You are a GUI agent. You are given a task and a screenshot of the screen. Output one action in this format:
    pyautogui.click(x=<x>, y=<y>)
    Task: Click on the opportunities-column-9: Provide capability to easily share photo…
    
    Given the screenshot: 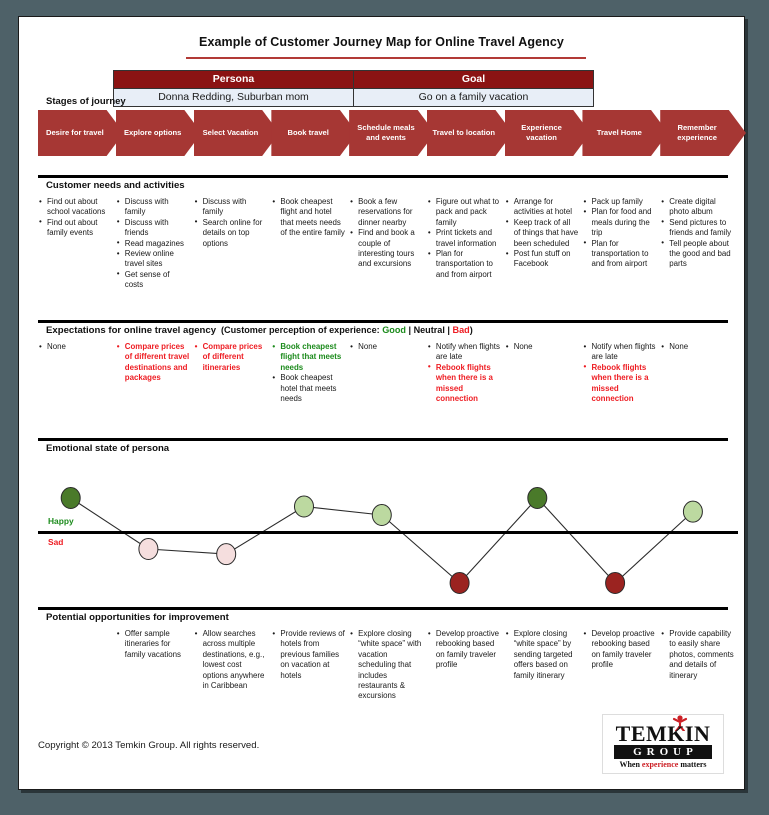 What is the action you would take?
    pyautogui.click(x=699, y=665)
    